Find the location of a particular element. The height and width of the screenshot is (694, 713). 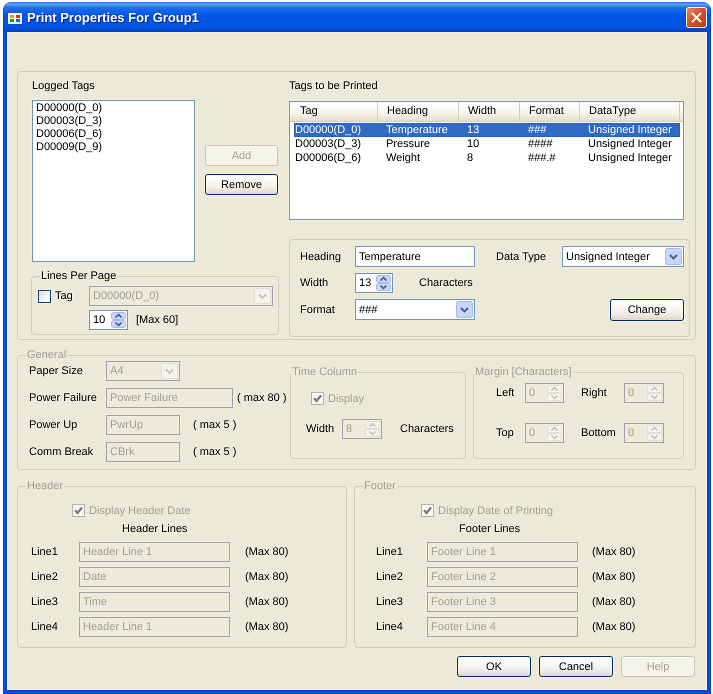

group-title: Margin [Characters] is located at coordinates (523, 372).